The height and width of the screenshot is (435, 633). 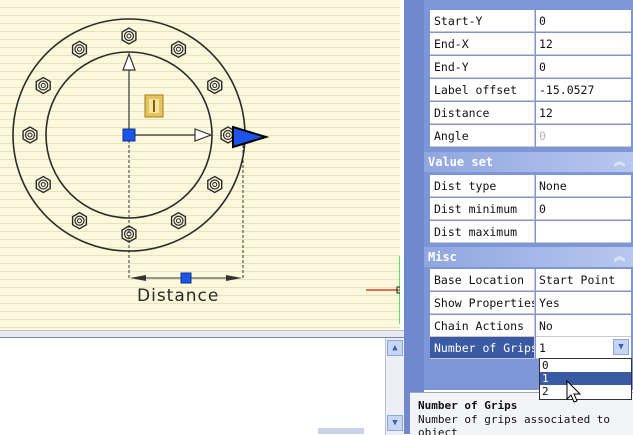 I want to click on dimension-grip, so click(x=186, y=278).